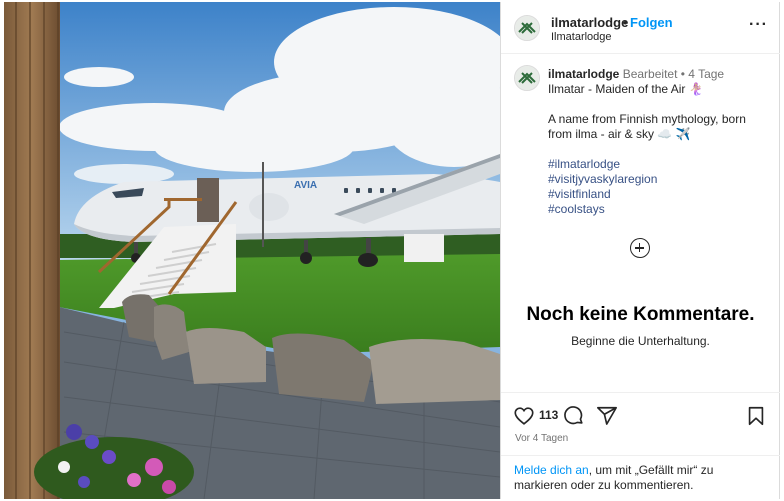  Describe the element at coordinates (640, 341) in the screenshot. I see `no-comments-subtitle: Beginne die Unterhaltung.` at that location.